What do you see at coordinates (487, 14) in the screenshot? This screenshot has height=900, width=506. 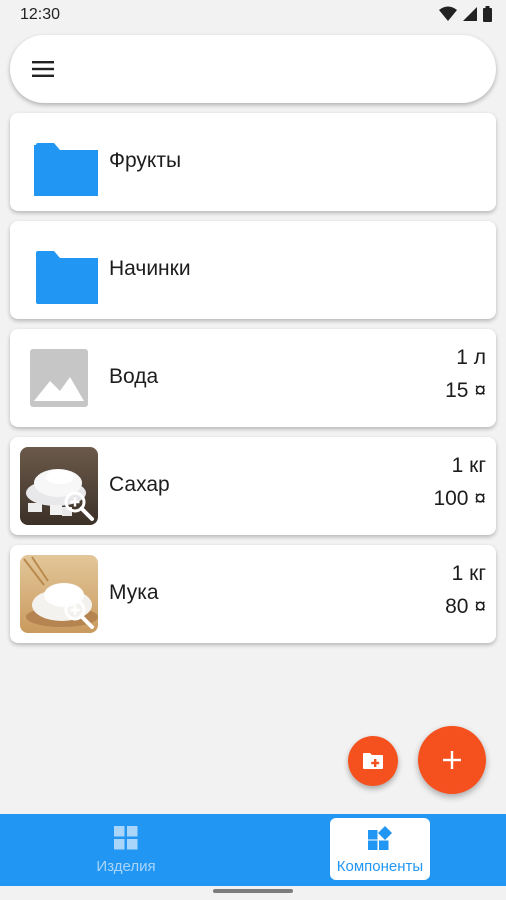 I see `battery-icon` at bounding box center [487, 14].